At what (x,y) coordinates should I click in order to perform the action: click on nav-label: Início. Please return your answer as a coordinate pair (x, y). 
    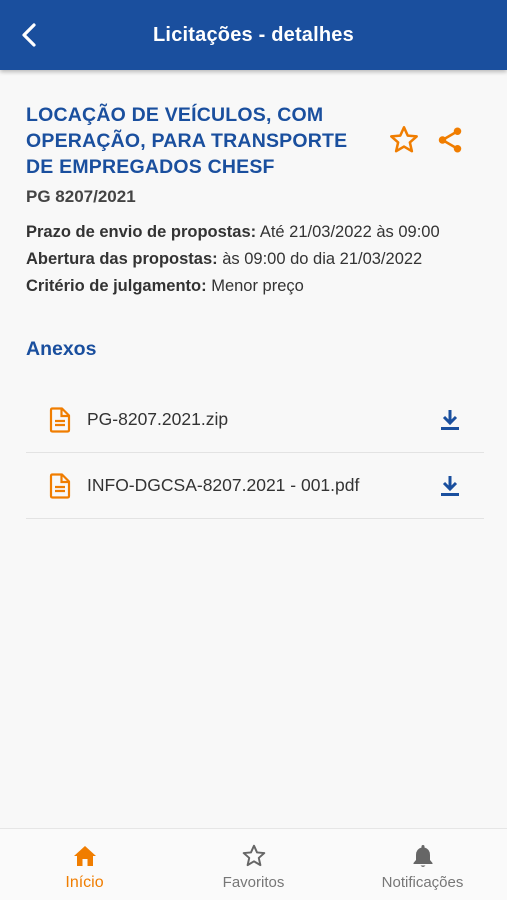
    Looking at the image, I should click on (84, 882).